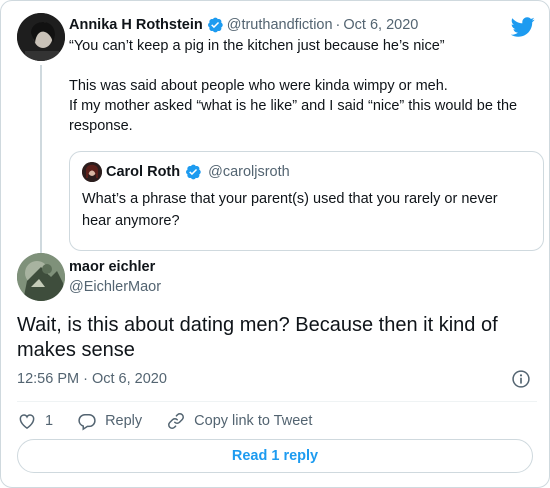 The height and width of the screenshot is (488, 550). I want to click on info-icon, so click(521, 379).